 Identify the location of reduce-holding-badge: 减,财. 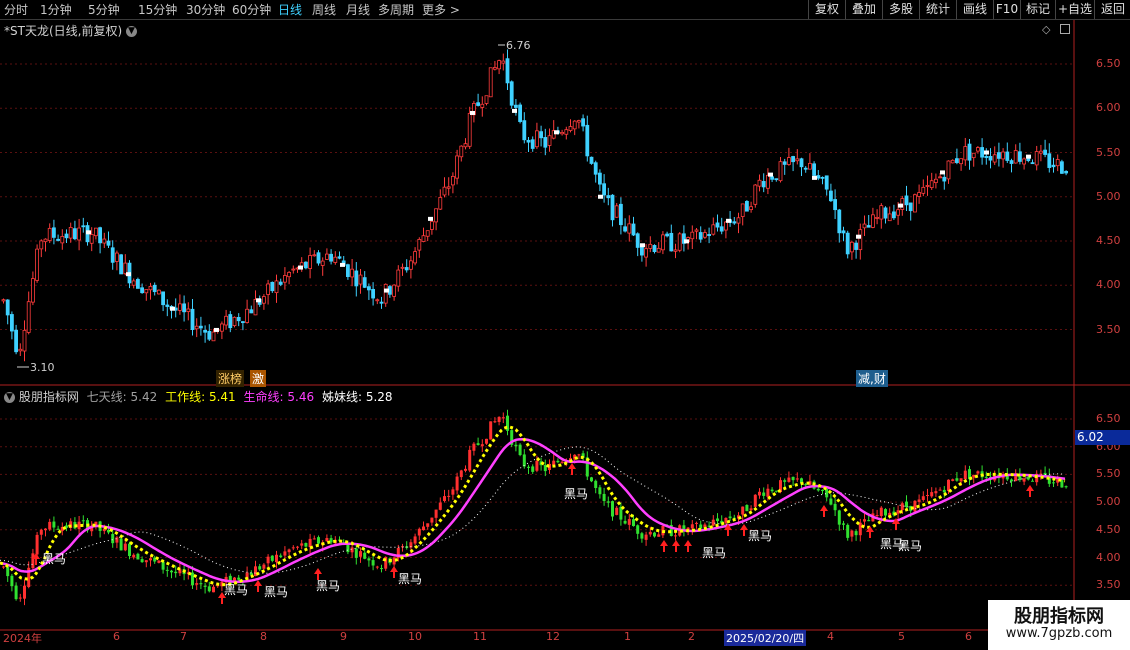
(872, 378).